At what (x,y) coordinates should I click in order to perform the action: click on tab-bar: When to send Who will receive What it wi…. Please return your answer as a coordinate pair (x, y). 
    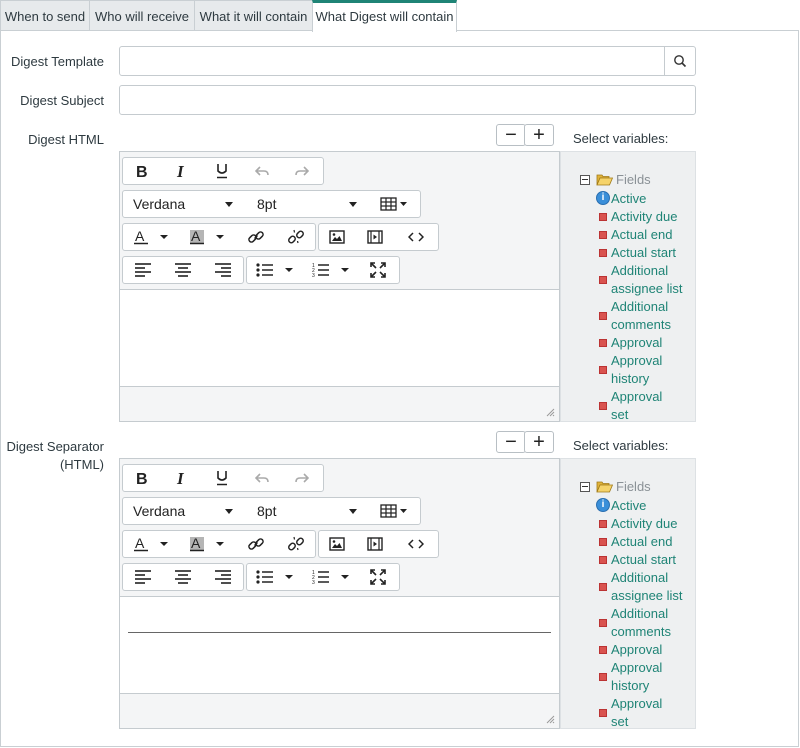
    Looking at the image, I should click on (400, 16).